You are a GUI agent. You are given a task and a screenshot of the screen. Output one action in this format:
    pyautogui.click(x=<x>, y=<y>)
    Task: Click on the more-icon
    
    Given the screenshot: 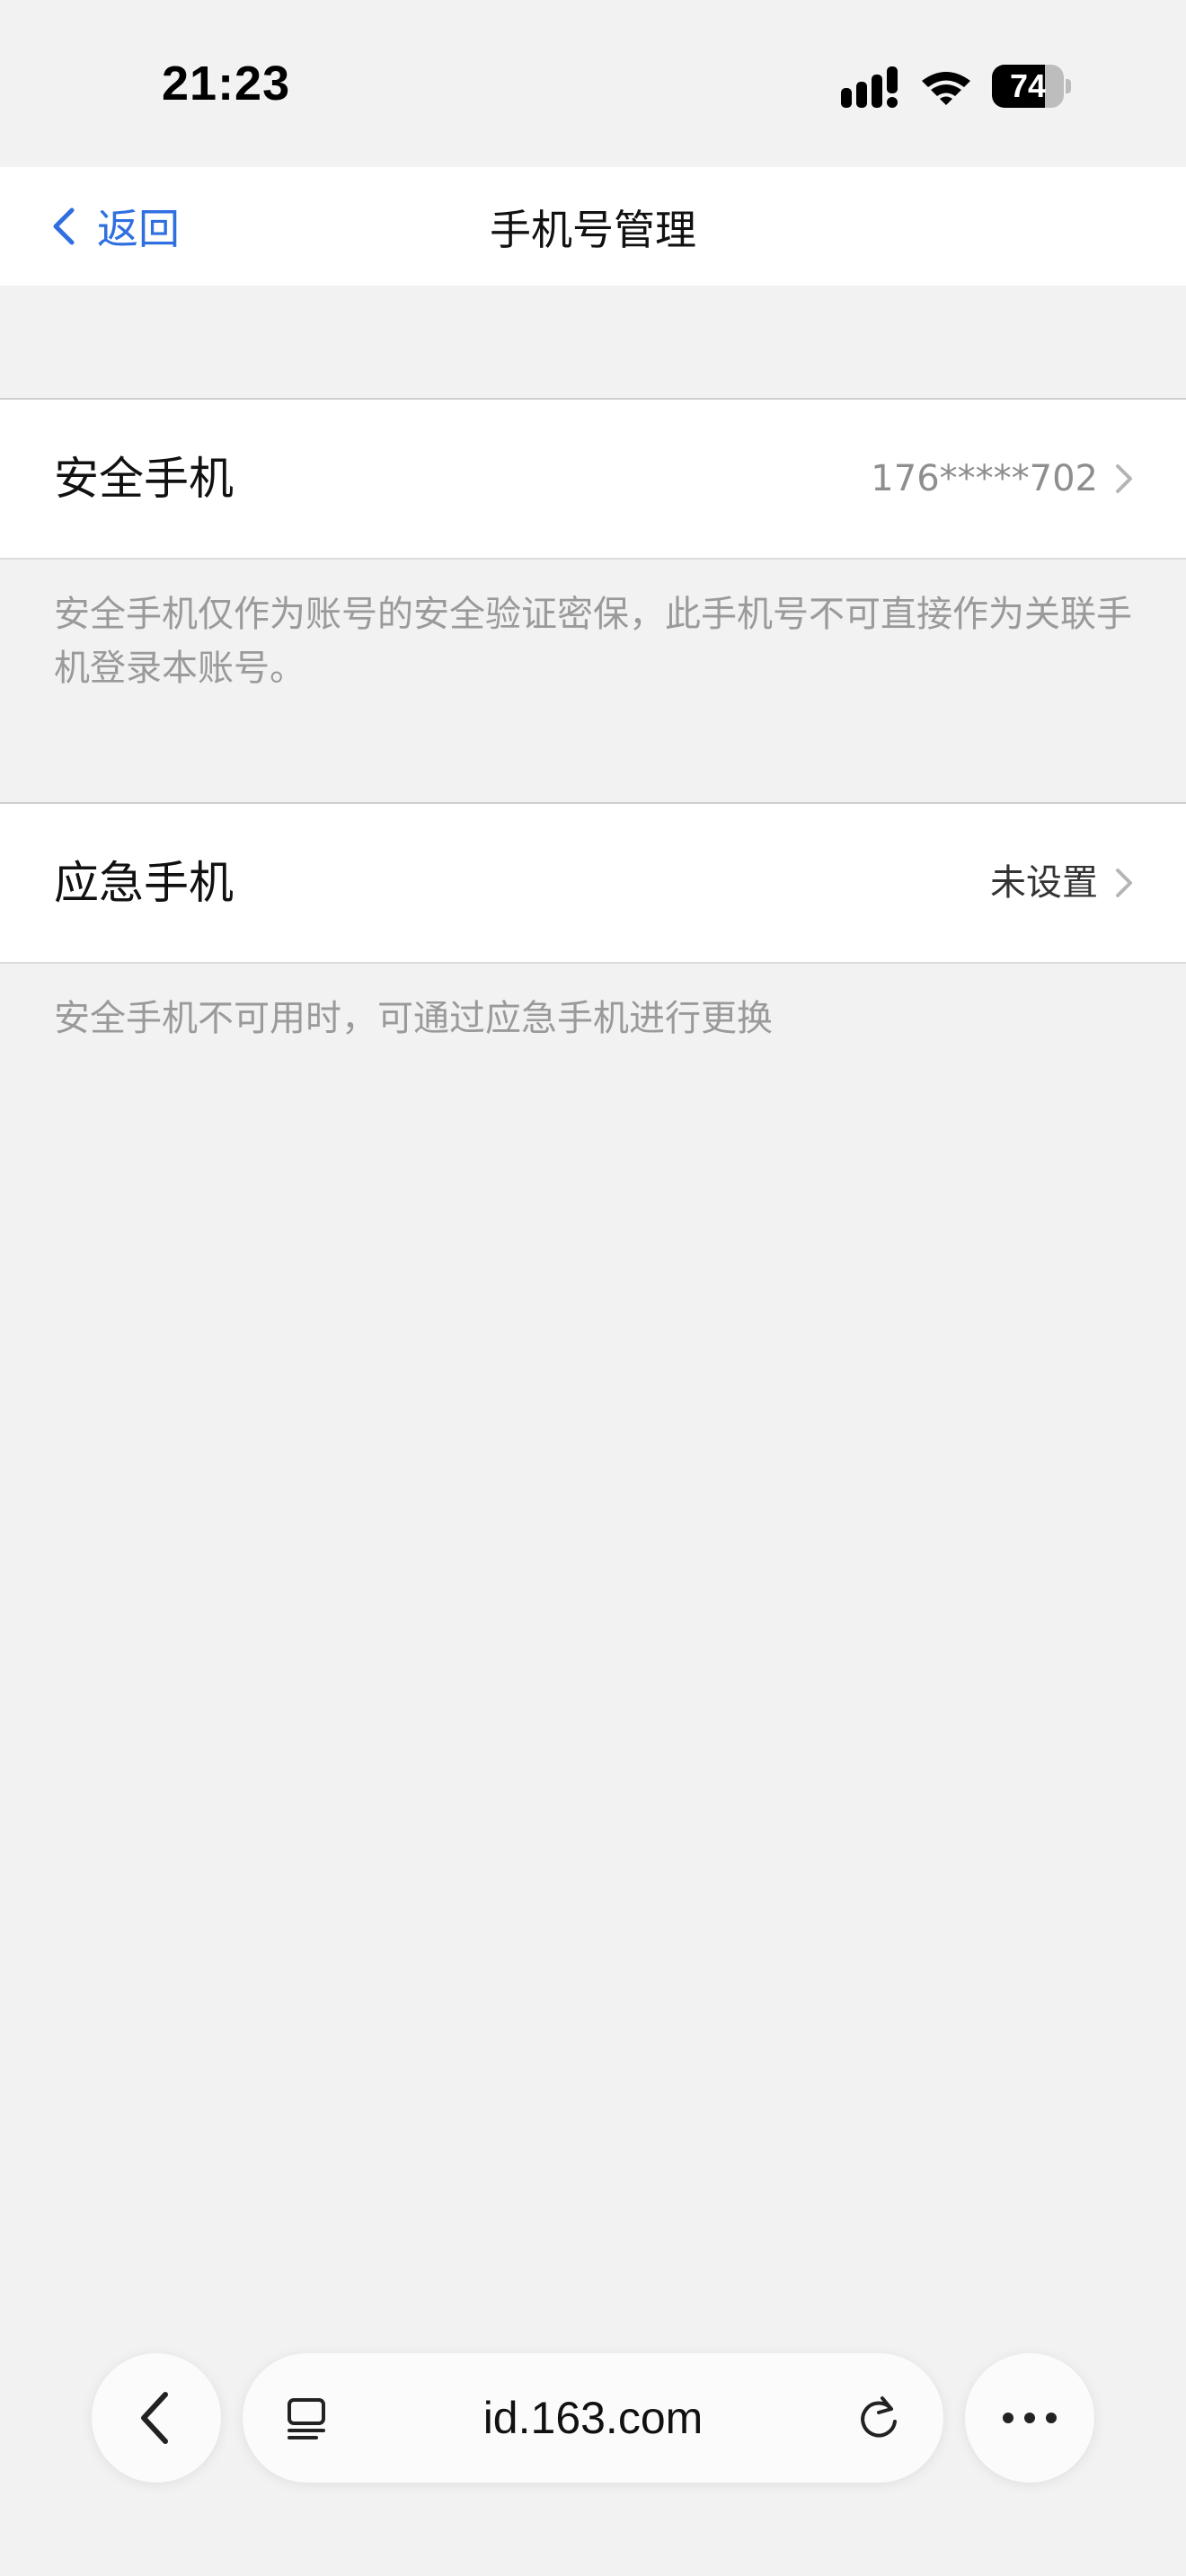 What is the action you would take?
    pyautogui.click(x=1030, y=2418)
    